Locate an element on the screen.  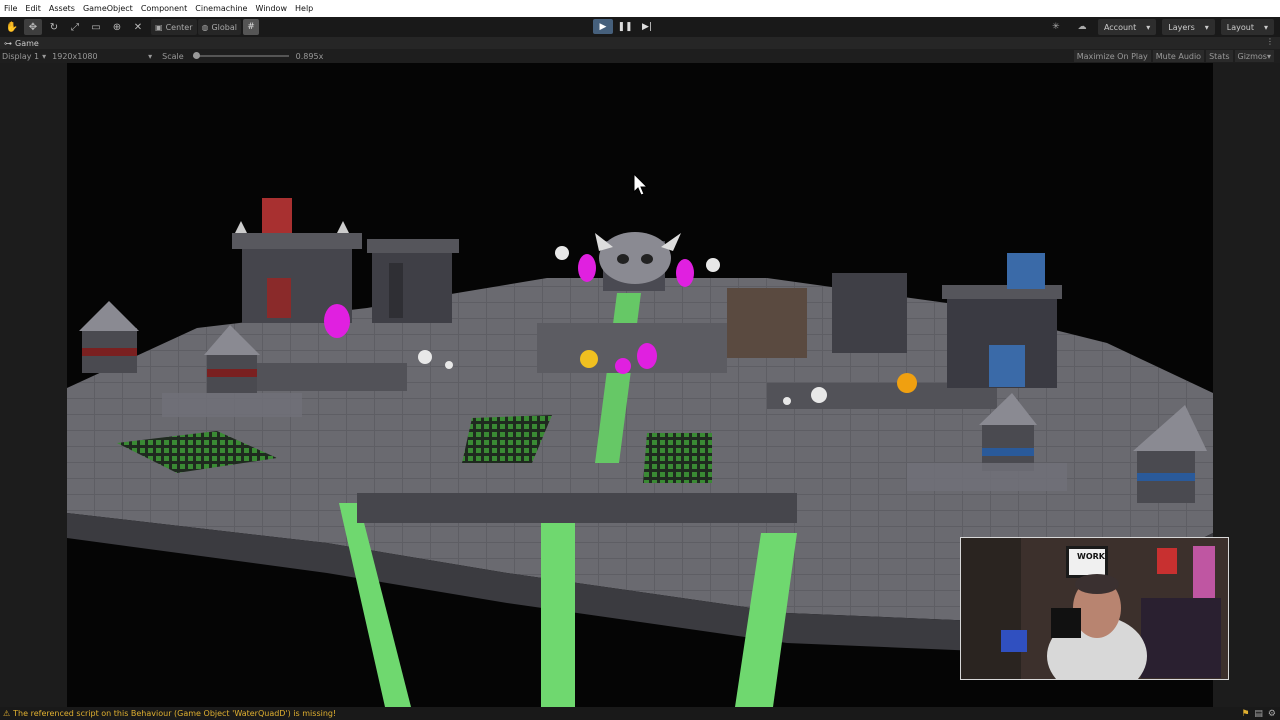
menu-window: Window is located at coordinates (271, 8).